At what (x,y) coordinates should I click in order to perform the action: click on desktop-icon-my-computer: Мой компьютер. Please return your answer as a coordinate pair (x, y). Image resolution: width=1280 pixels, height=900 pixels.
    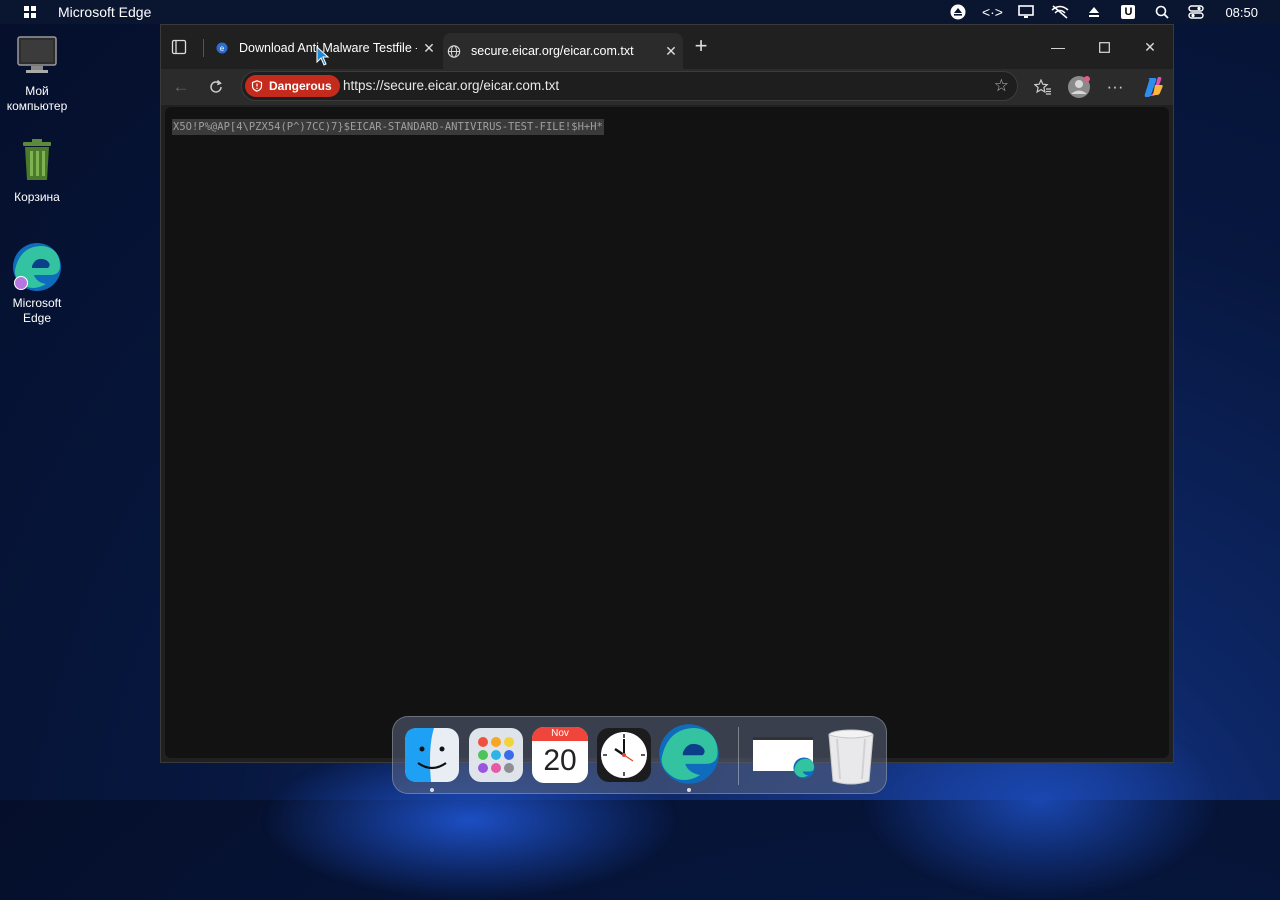
    Looking at the image, I should click on (37, 75).